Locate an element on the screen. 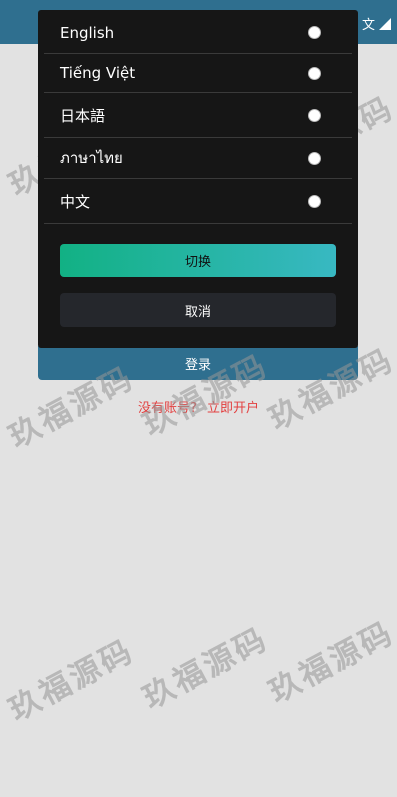  language-option-vietnamese: Tiếng Việt is located at coordinates (198, 73).